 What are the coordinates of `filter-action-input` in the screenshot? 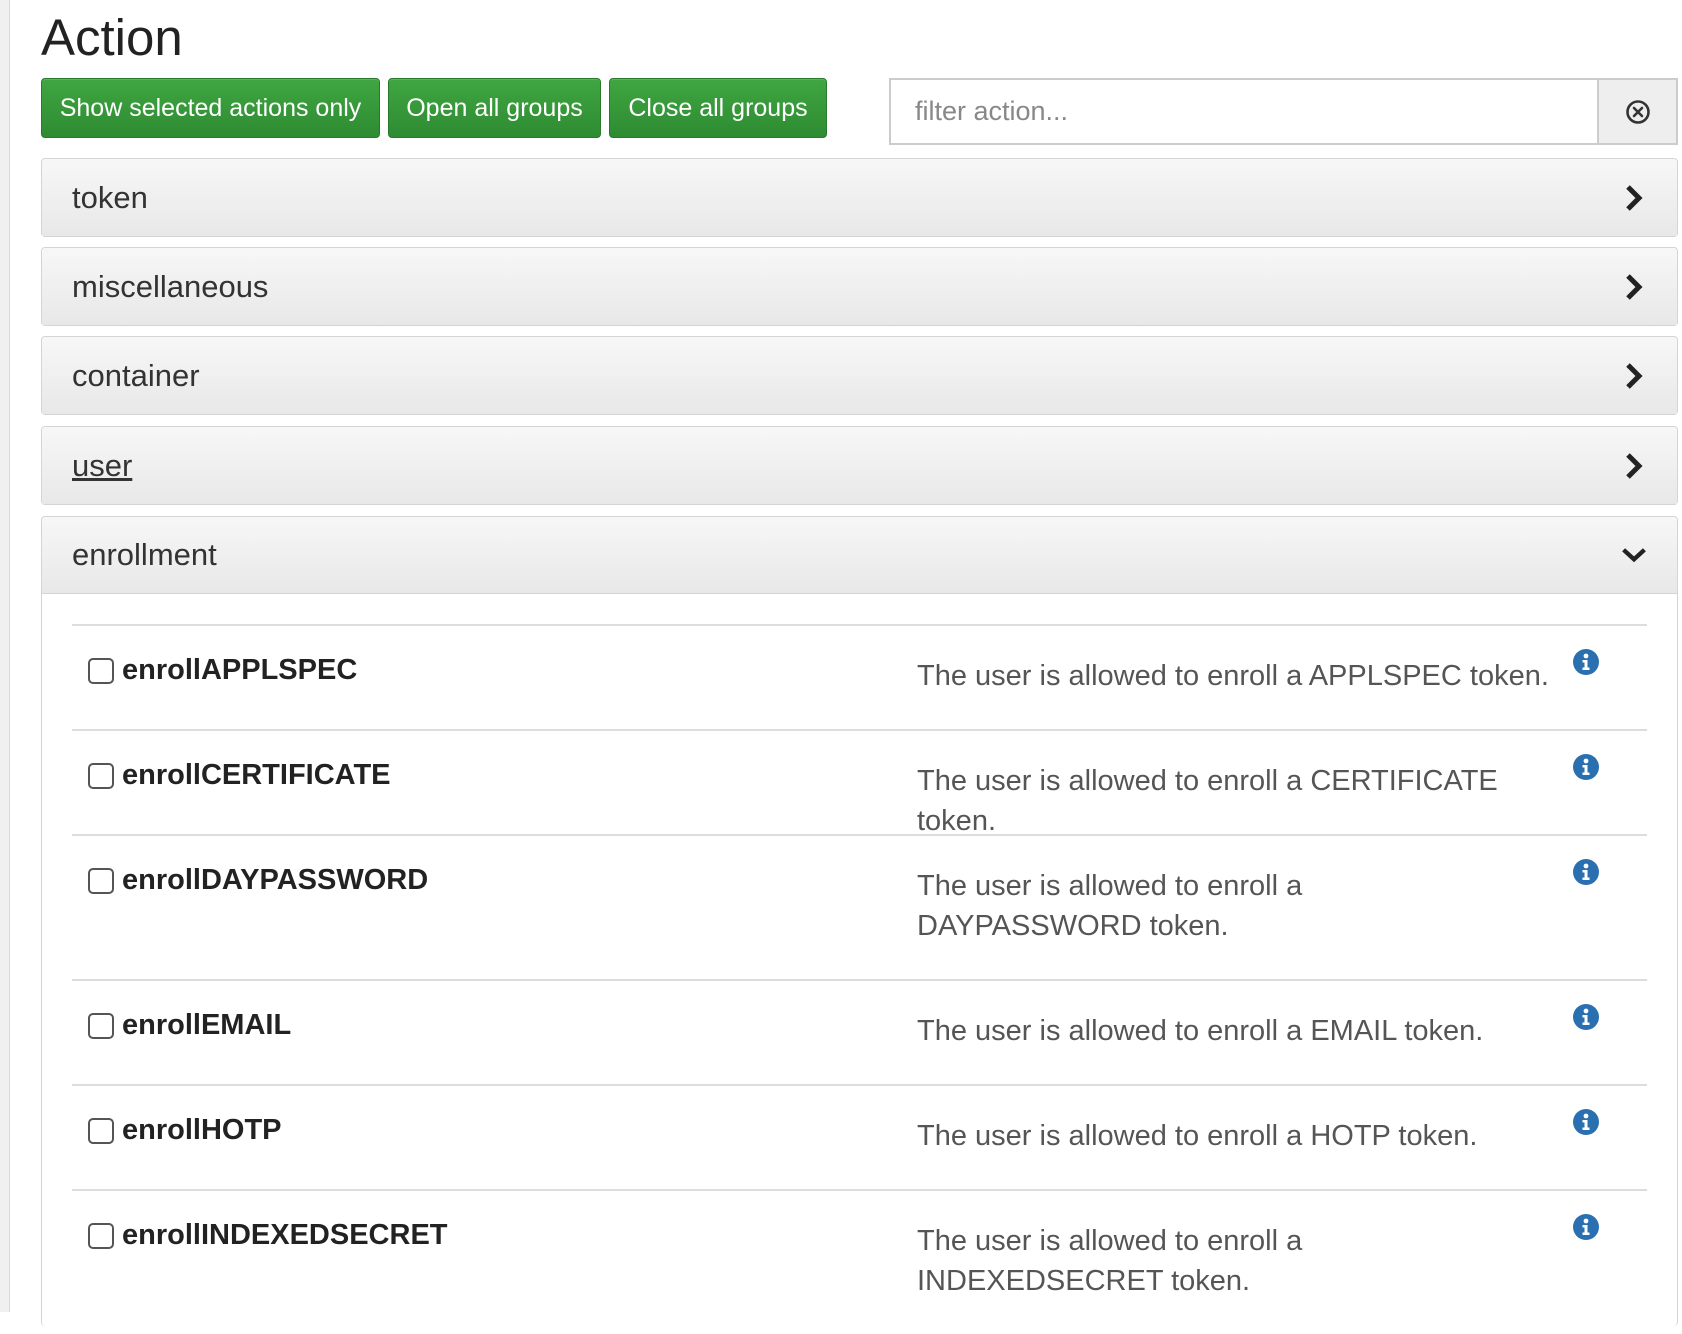 It's located at (1243, 111).